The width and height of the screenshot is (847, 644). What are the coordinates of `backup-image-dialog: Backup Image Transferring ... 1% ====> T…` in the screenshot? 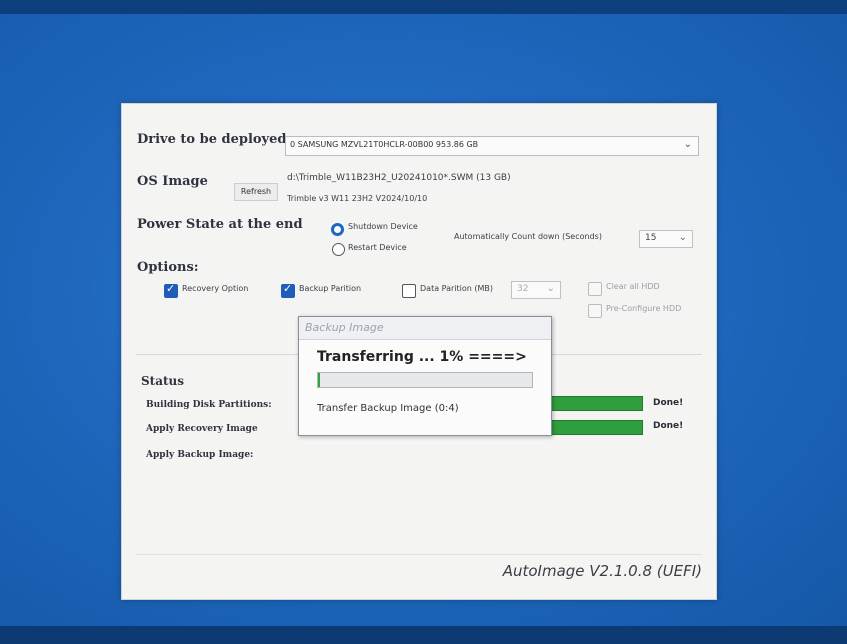 It's located at (425, 376).